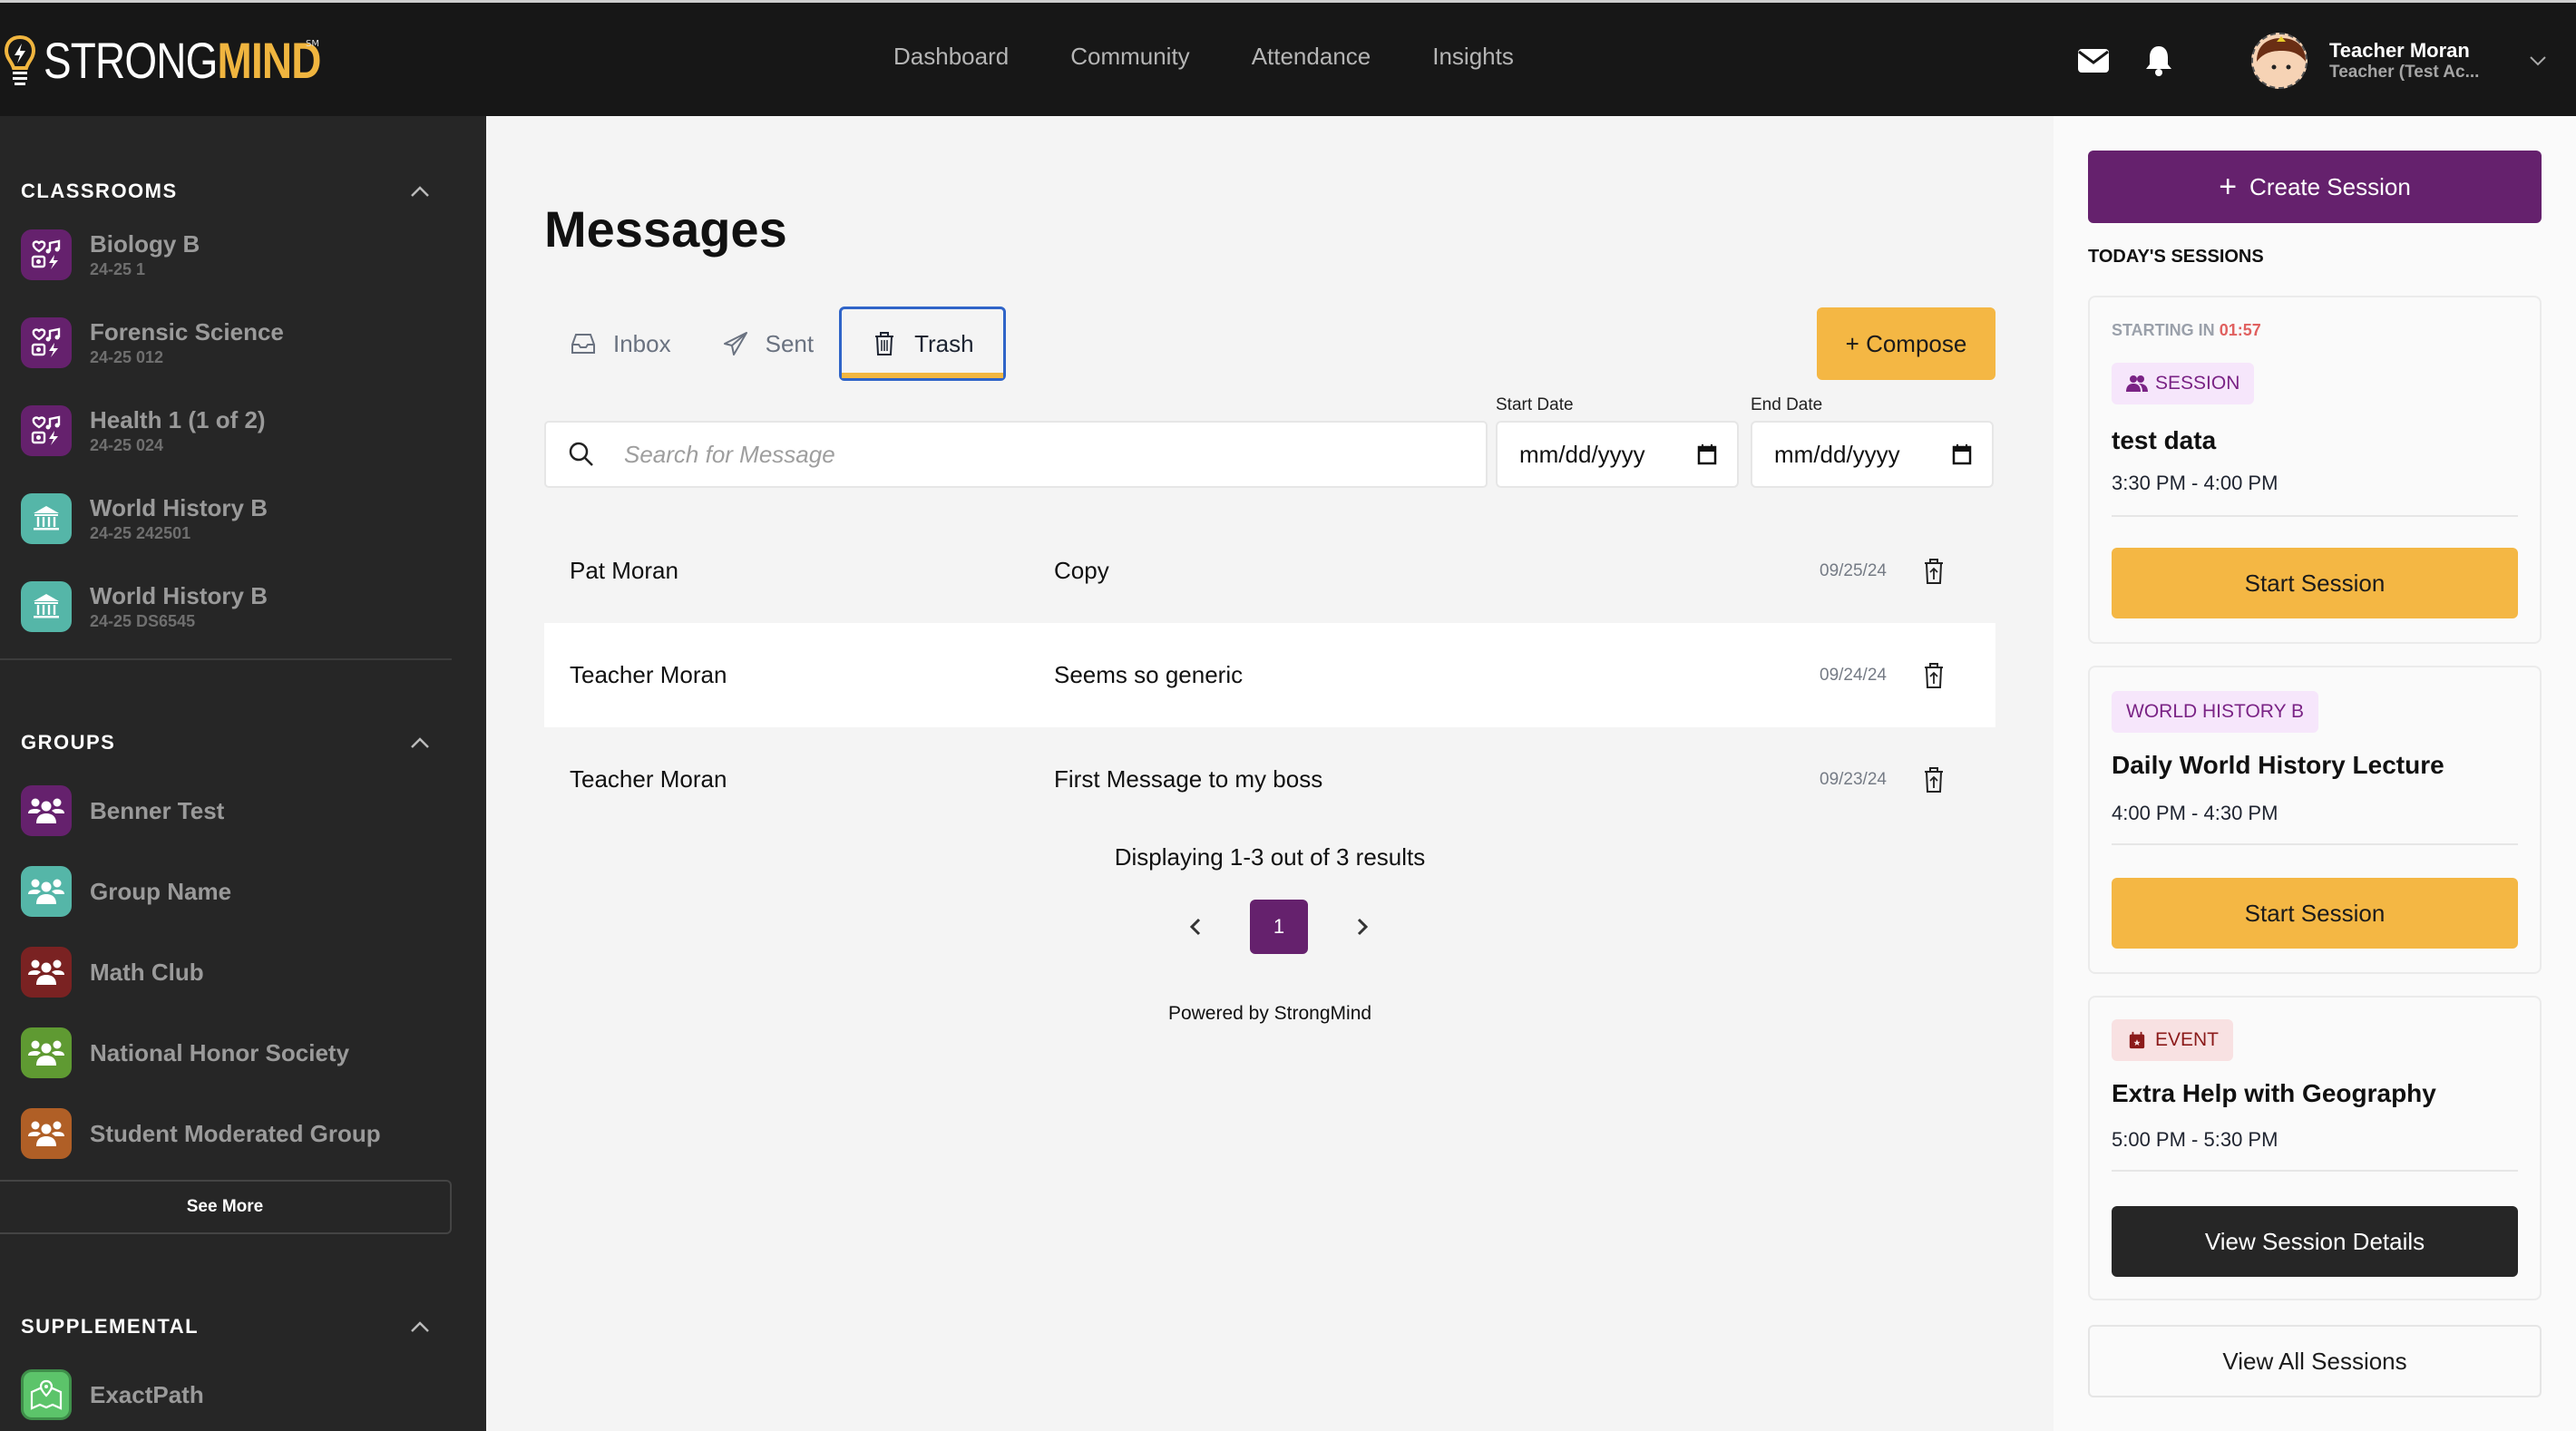 The height and width of the screenshot is (1431, 2576). What do you see at coordinates (2279, 61) in the screenshot?
I see `user-avatar` at bounding box center [2279, 61].